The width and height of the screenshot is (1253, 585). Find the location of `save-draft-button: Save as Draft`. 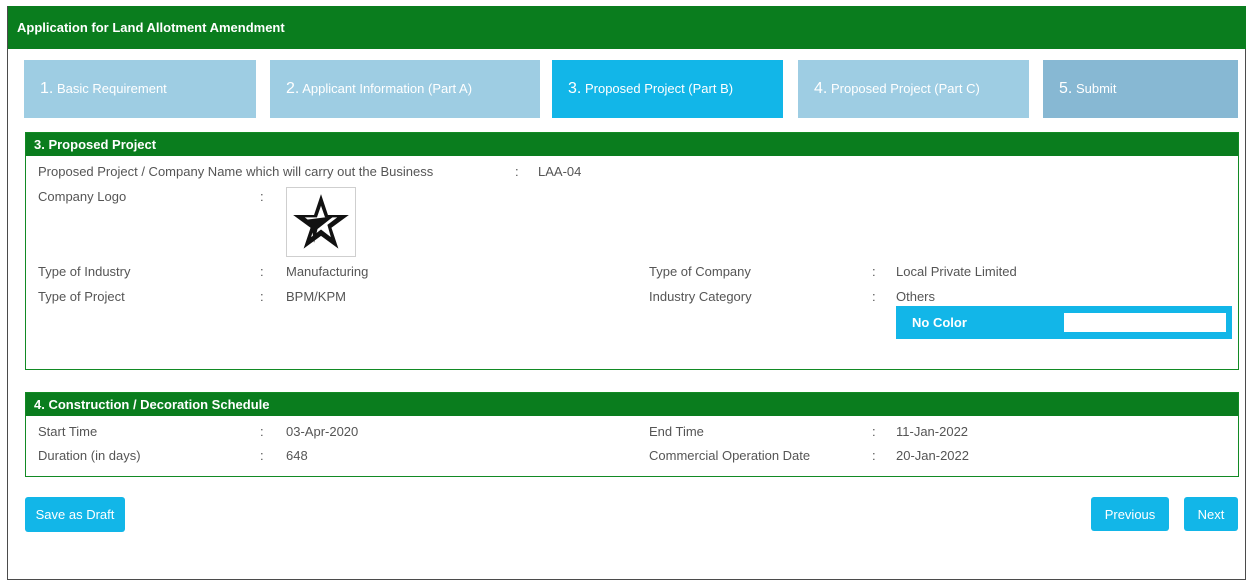

save-draft-button: Save as Draft is located at coordinates (75, 514).